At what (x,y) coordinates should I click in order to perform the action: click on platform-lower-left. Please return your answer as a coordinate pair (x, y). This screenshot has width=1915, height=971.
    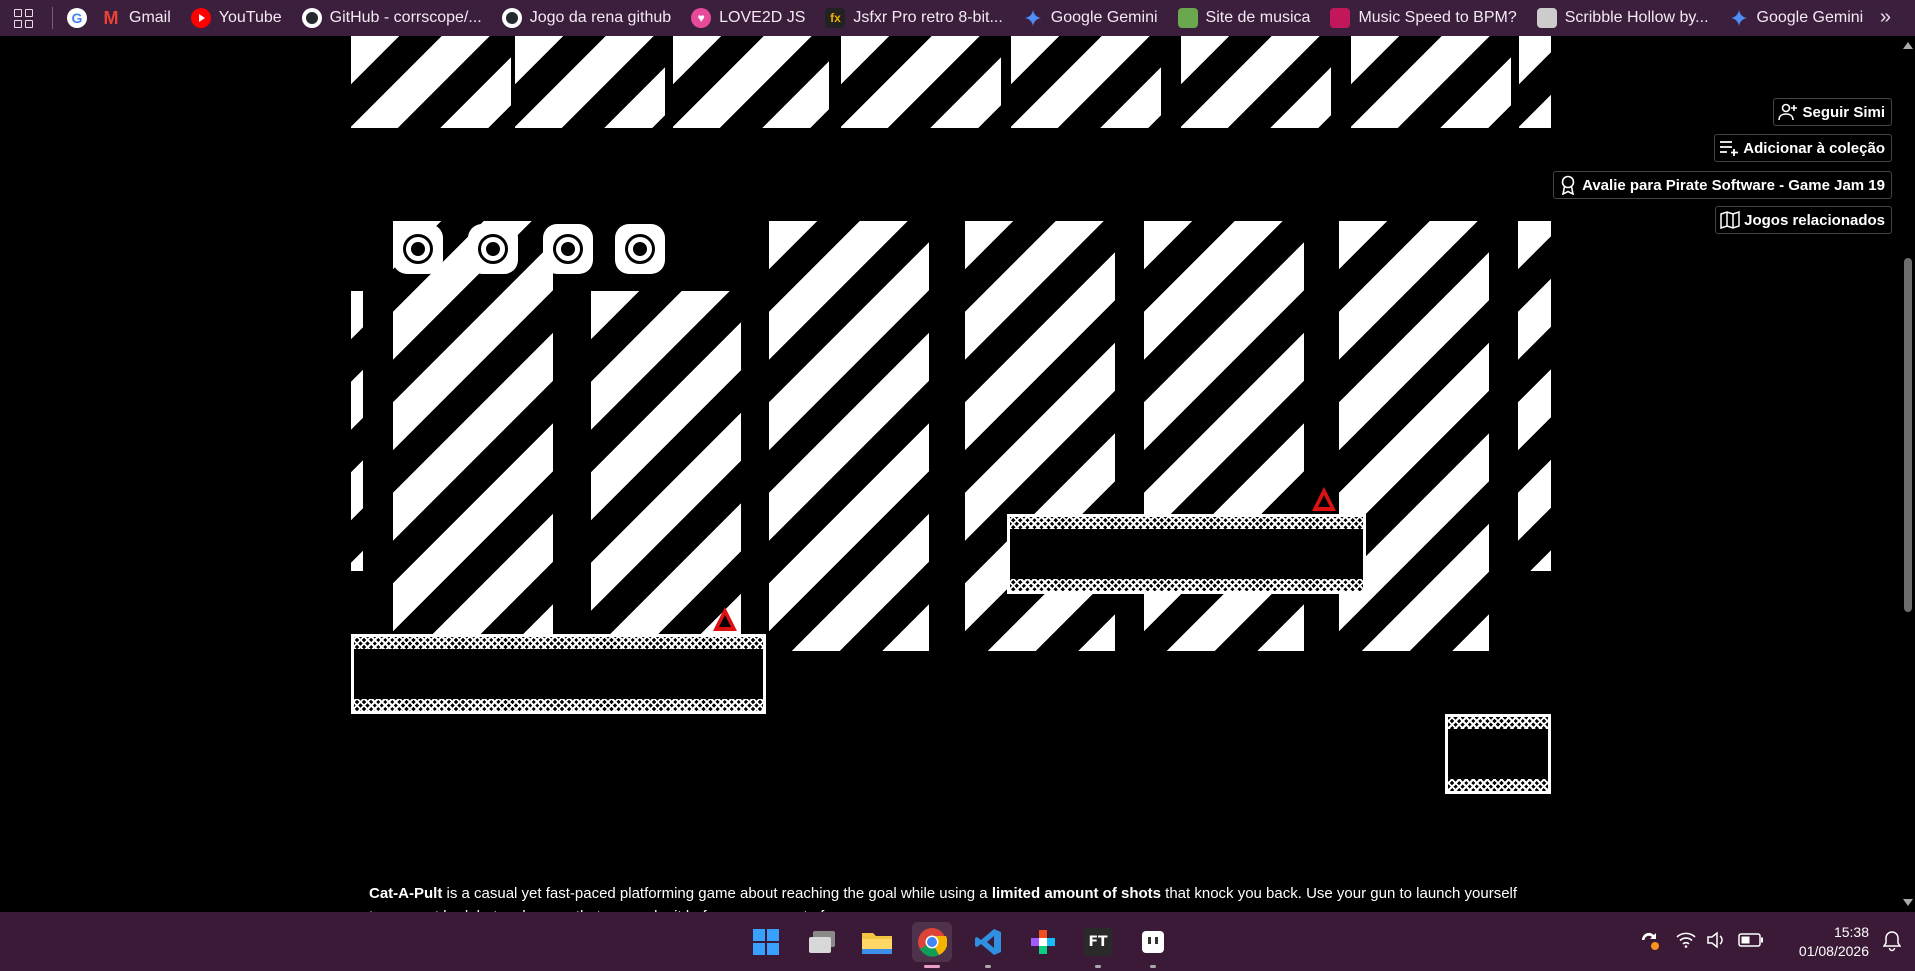
    Looking at the image, I should click on (558, 674).